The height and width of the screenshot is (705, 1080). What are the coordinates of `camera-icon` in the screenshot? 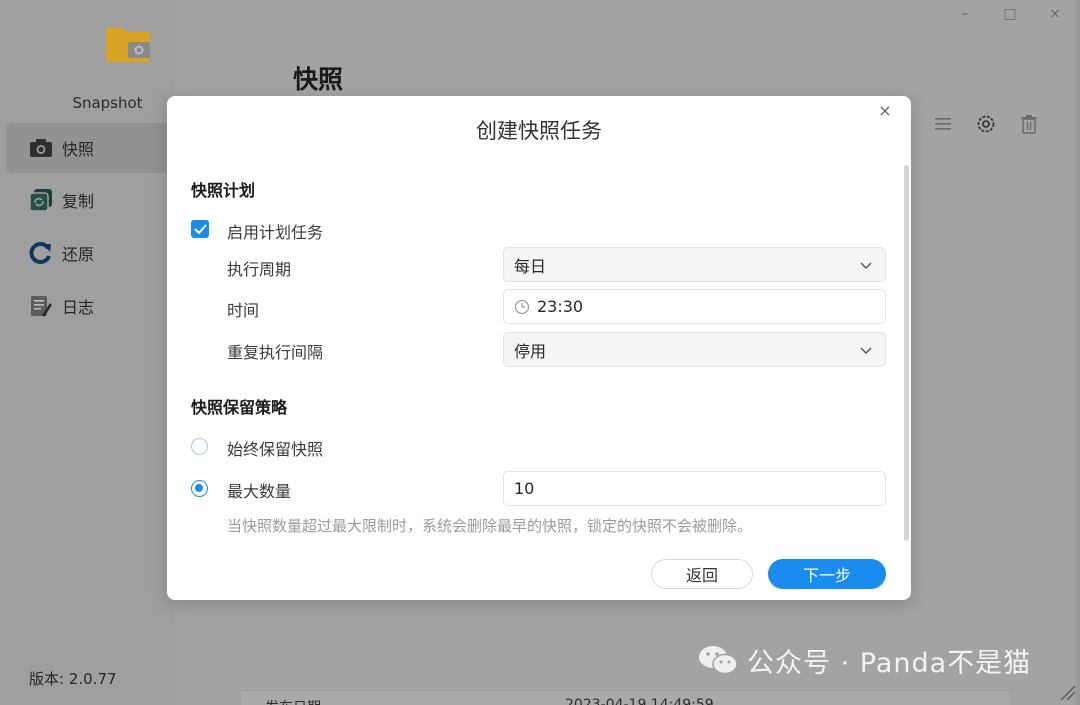 It's located at (41, 148).